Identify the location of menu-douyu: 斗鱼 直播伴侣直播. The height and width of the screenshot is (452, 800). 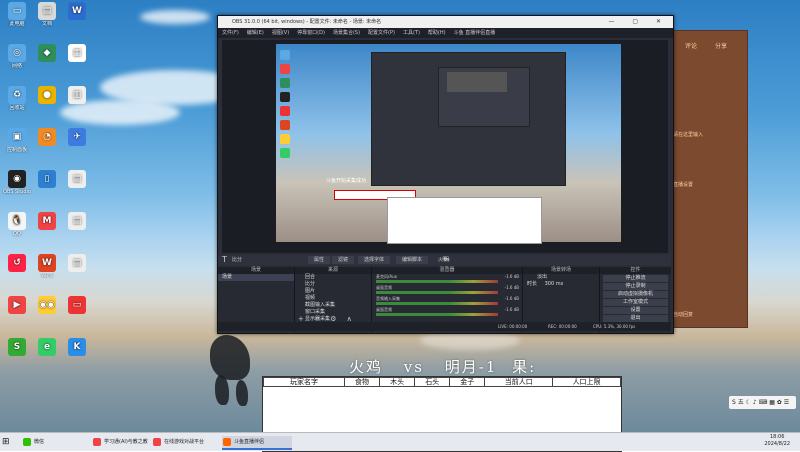
(475, 33).